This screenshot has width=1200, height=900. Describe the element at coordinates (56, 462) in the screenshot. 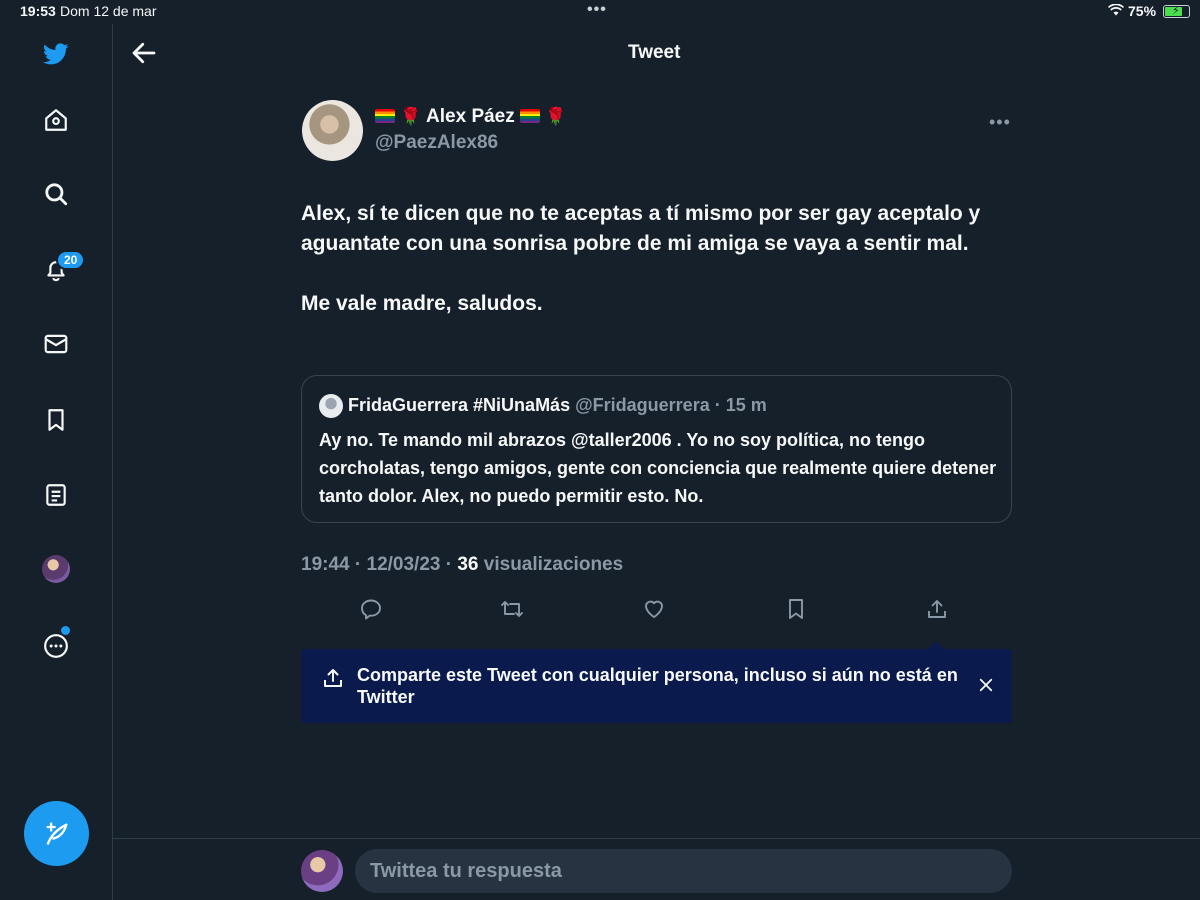

I see `sidebar: 20` at that location.